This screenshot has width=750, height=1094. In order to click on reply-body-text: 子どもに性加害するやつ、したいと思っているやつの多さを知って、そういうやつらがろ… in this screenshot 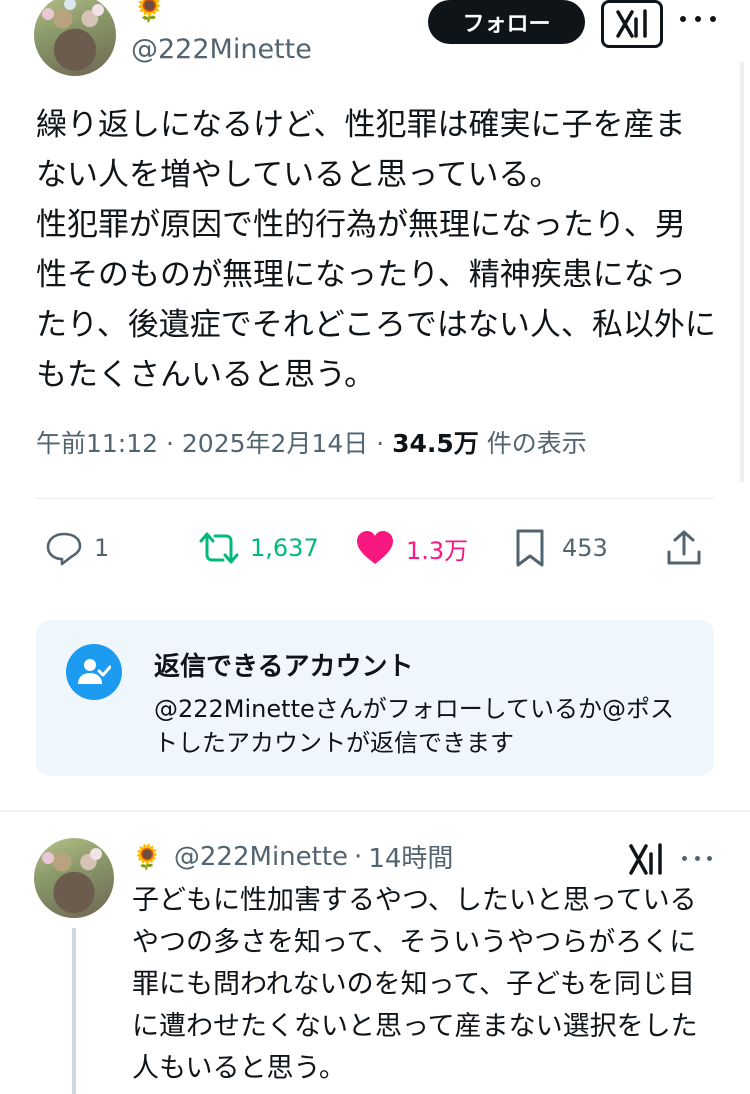, I will do `click(415, 984)`.